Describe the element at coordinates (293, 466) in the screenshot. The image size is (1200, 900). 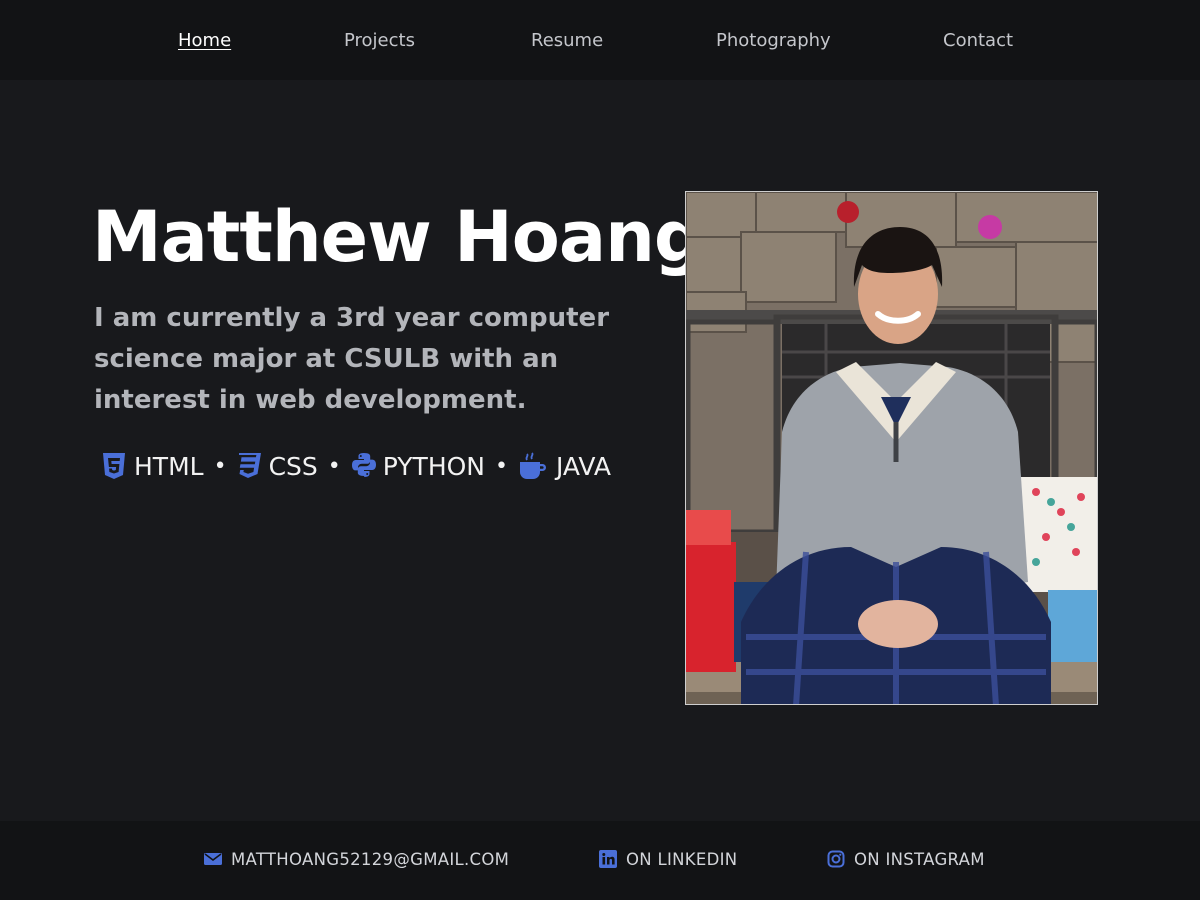
I see `skill-css-label: CSS` at that location.